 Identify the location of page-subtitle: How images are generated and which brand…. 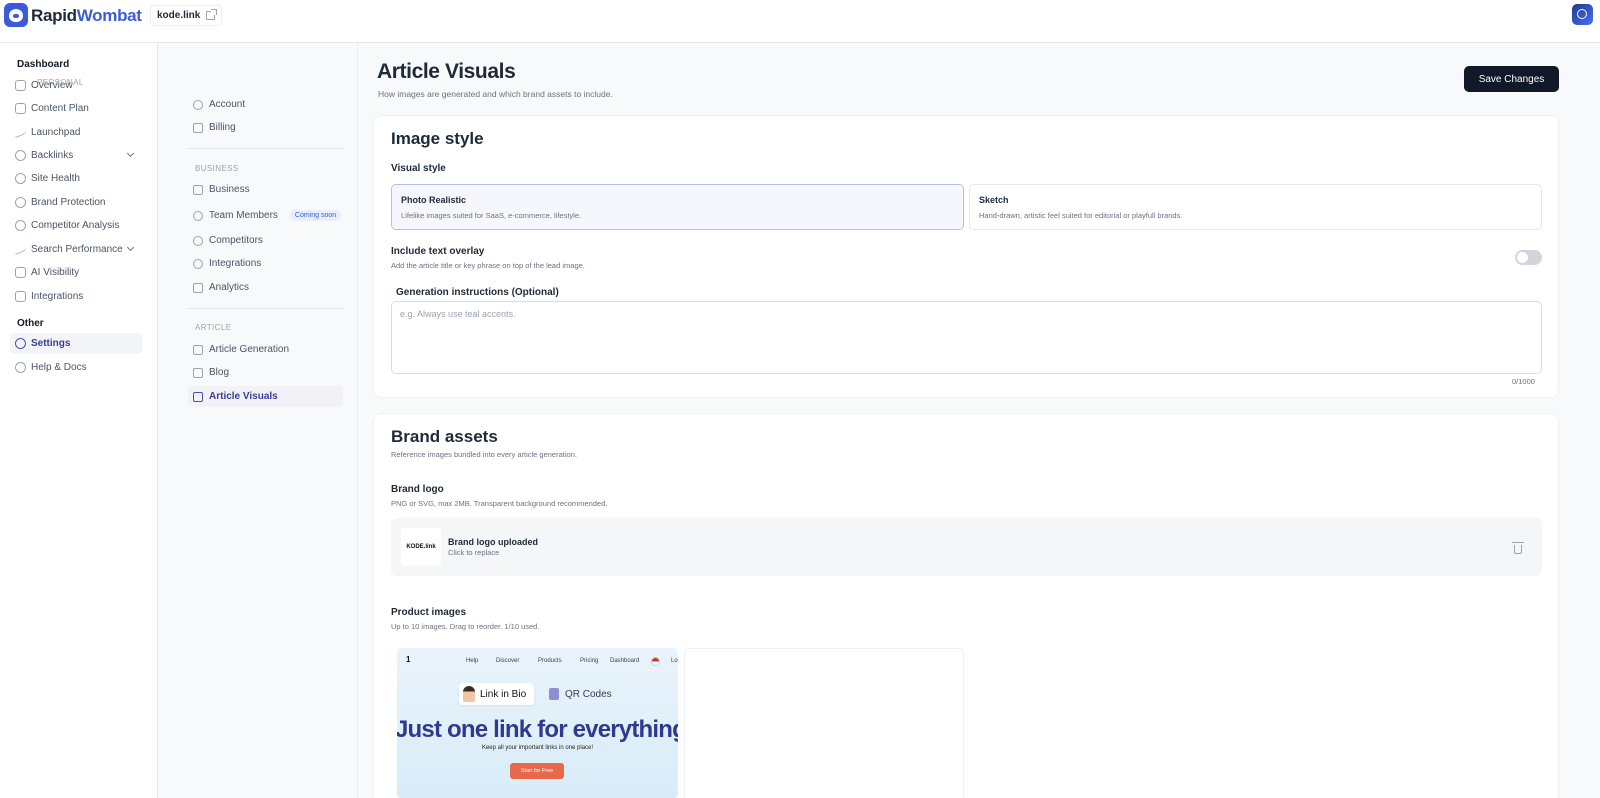
(495, 94).